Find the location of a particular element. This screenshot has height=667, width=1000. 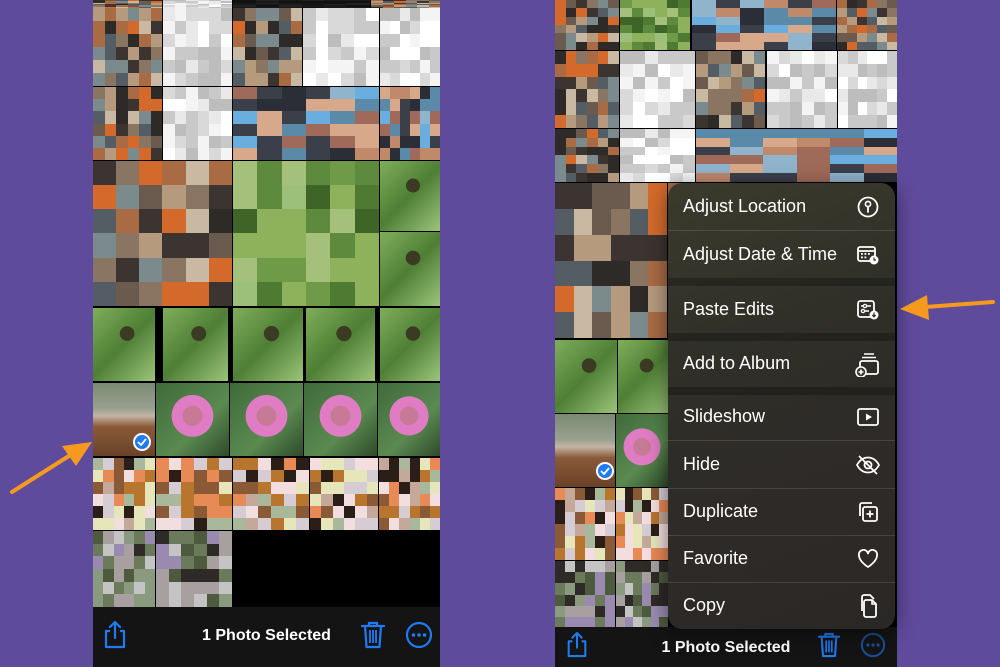

menu-section-separator is located at coordinates (781, 282).